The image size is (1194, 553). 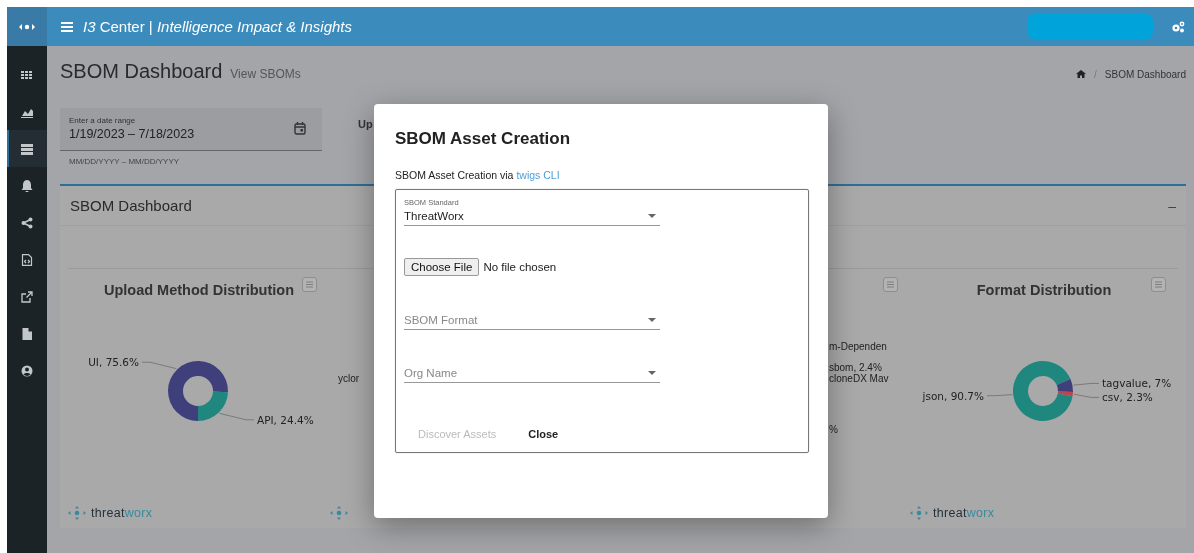 What do you see at coordinates (199, 291) in the screenshot?
I see `chart-title: Upload Method Distribution` at bounding box center [199, 291].